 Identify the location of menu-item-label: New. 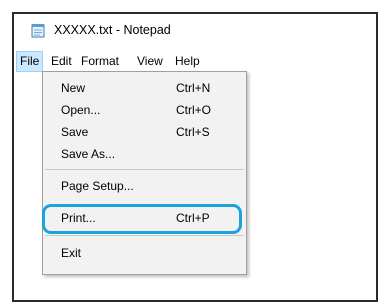
(73, 88).